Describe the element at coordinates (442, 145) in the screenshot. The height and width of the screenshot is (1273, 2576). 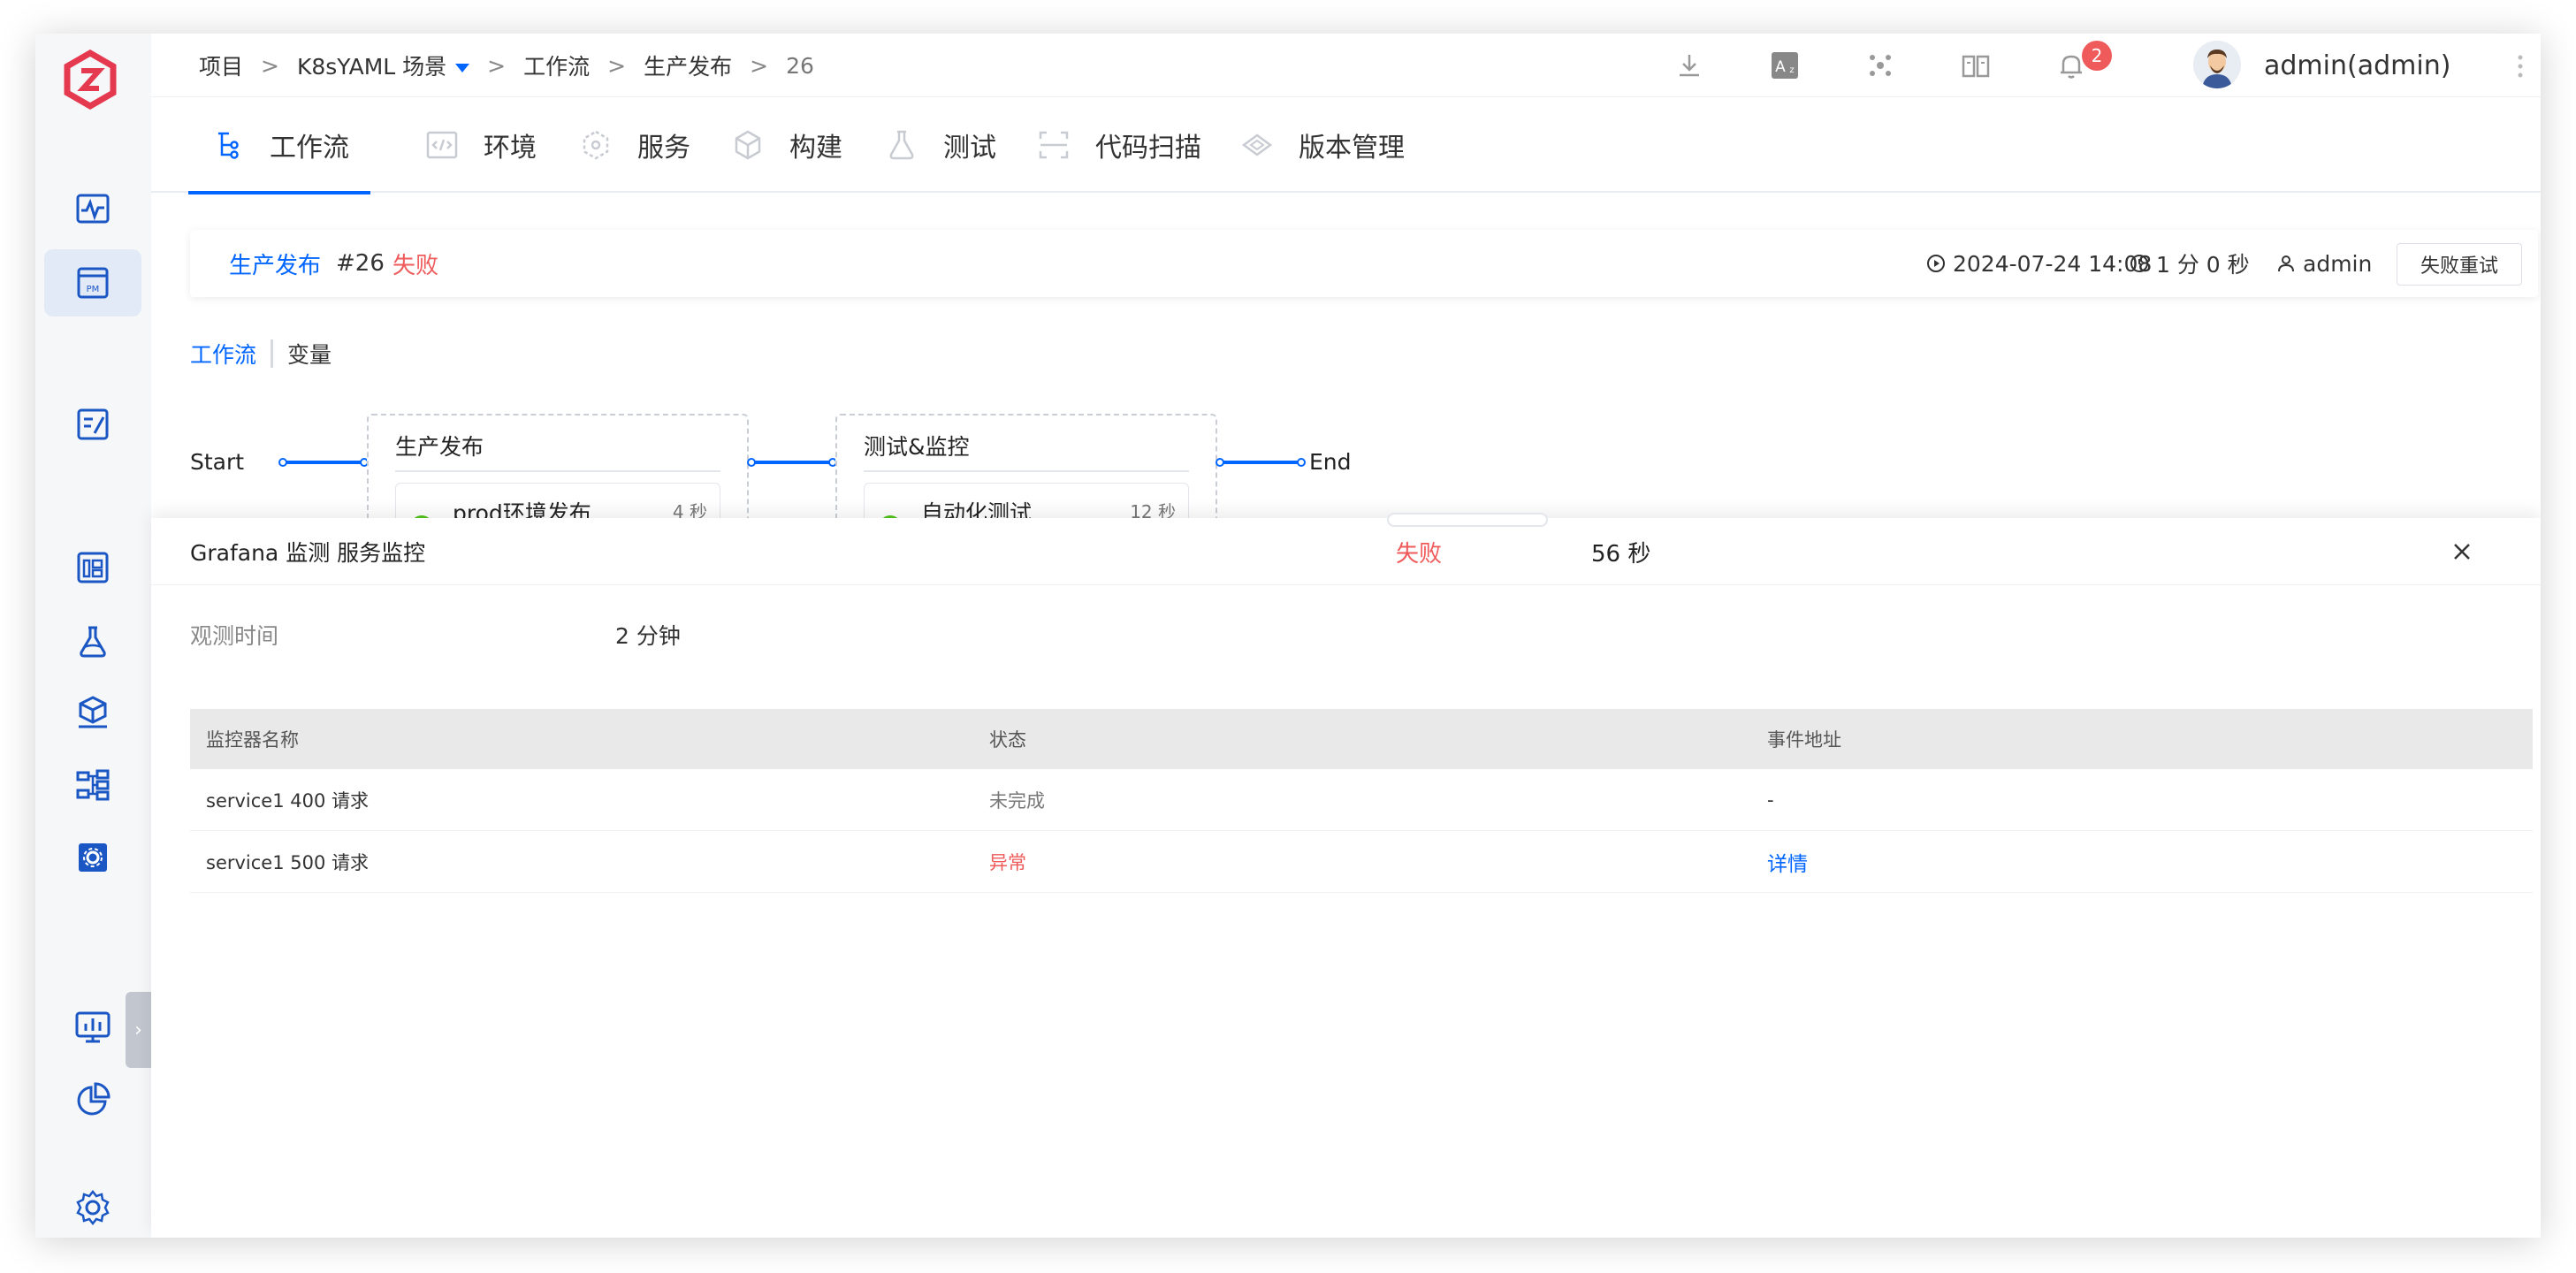
I see `code-env-icon` at that location.